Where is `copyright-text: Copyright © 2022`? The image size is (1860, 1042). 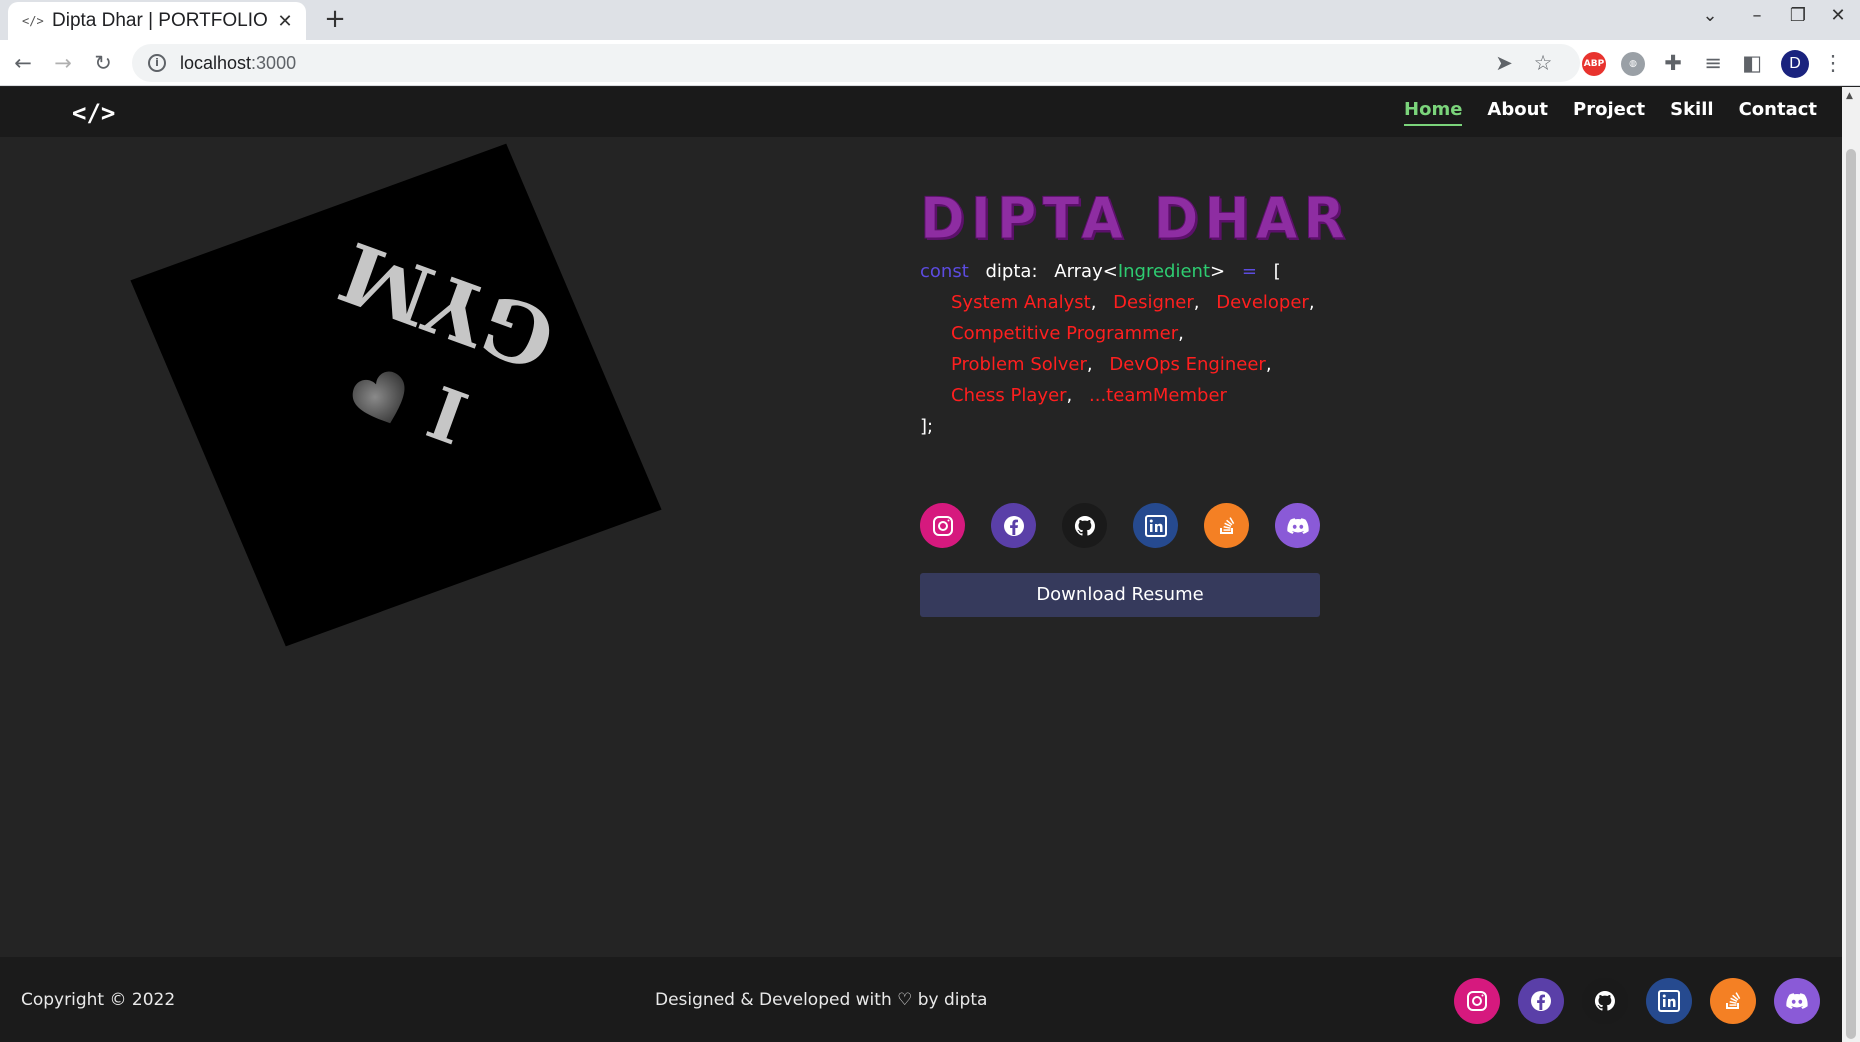
copyright-text: Copyright © 2022 is located at coordinates (98, 1000).